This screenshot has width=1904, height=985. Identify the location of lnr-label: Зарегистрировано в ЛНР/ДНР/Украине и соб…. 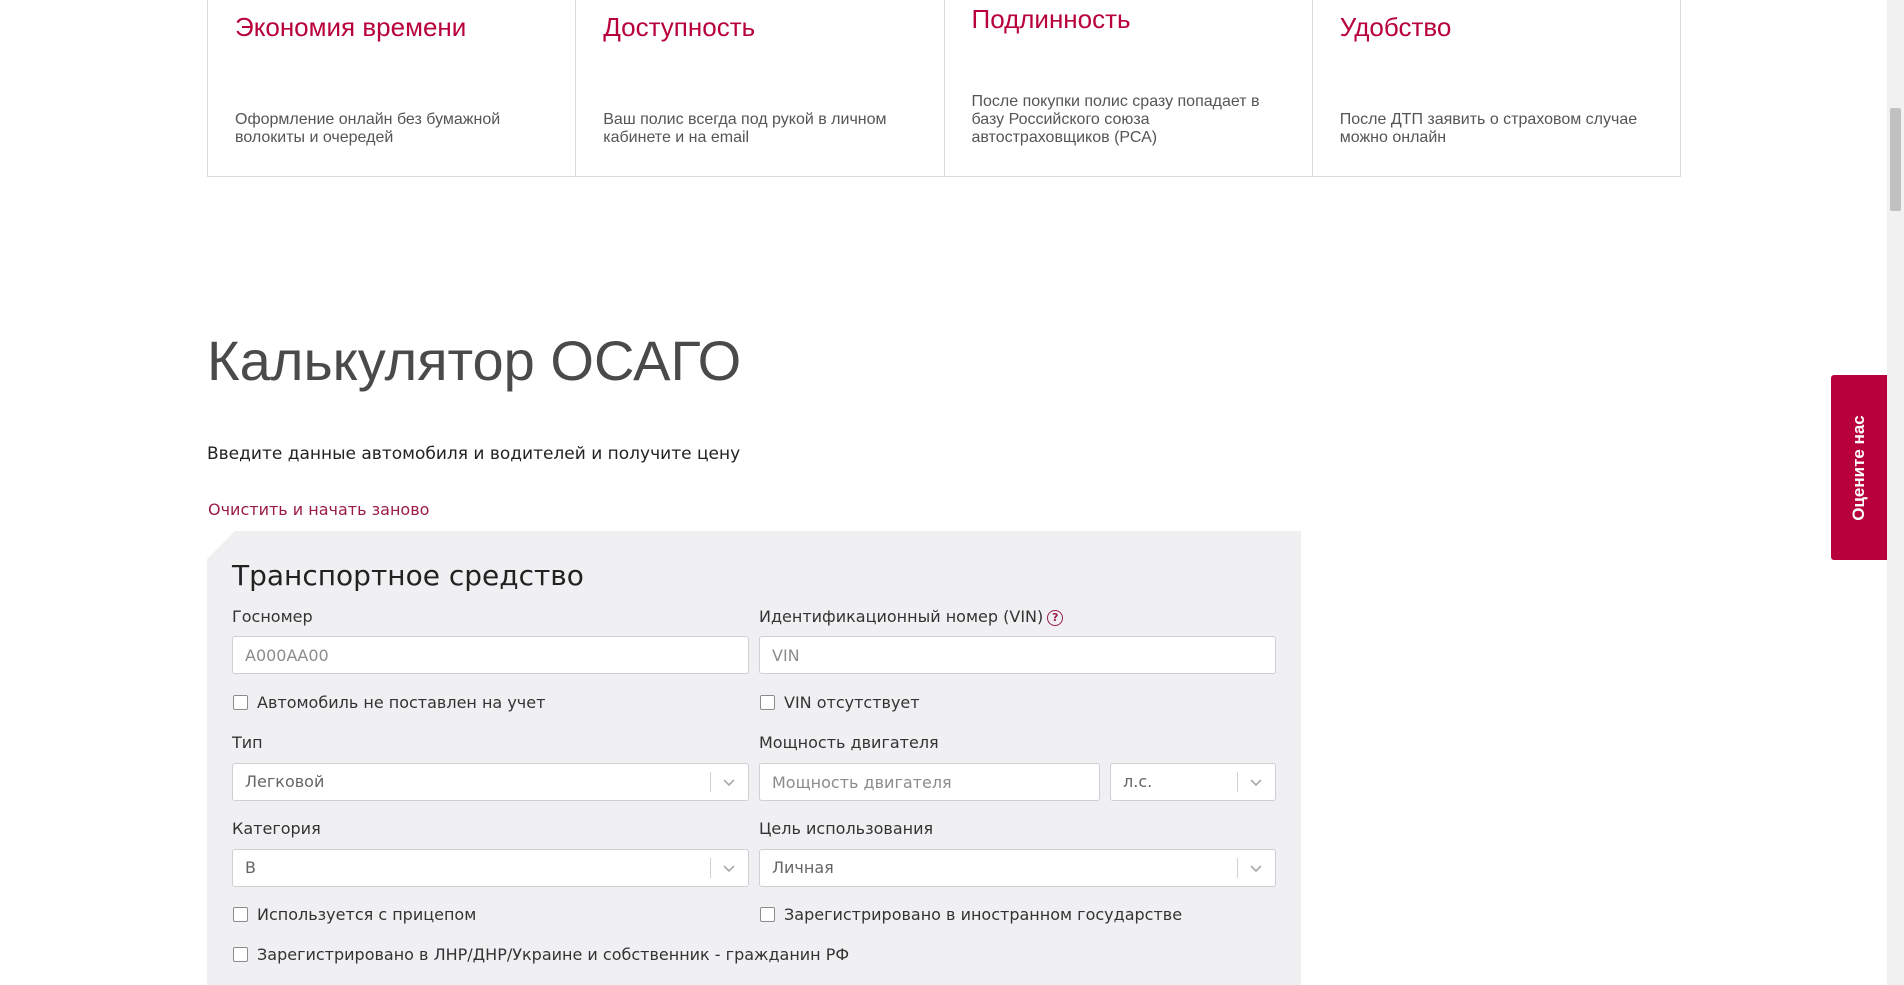
(553, 954).